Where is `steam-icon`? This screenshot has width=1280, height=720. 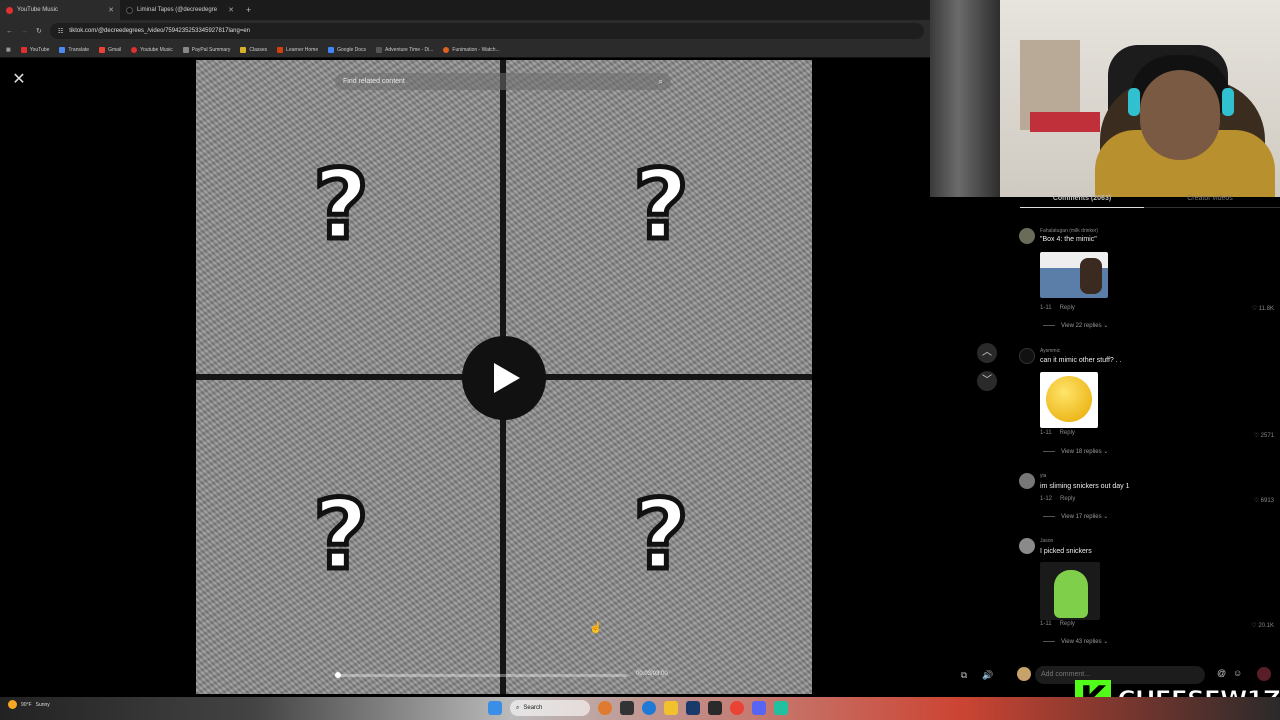
steam-icon is located at coordinates (693, 708).